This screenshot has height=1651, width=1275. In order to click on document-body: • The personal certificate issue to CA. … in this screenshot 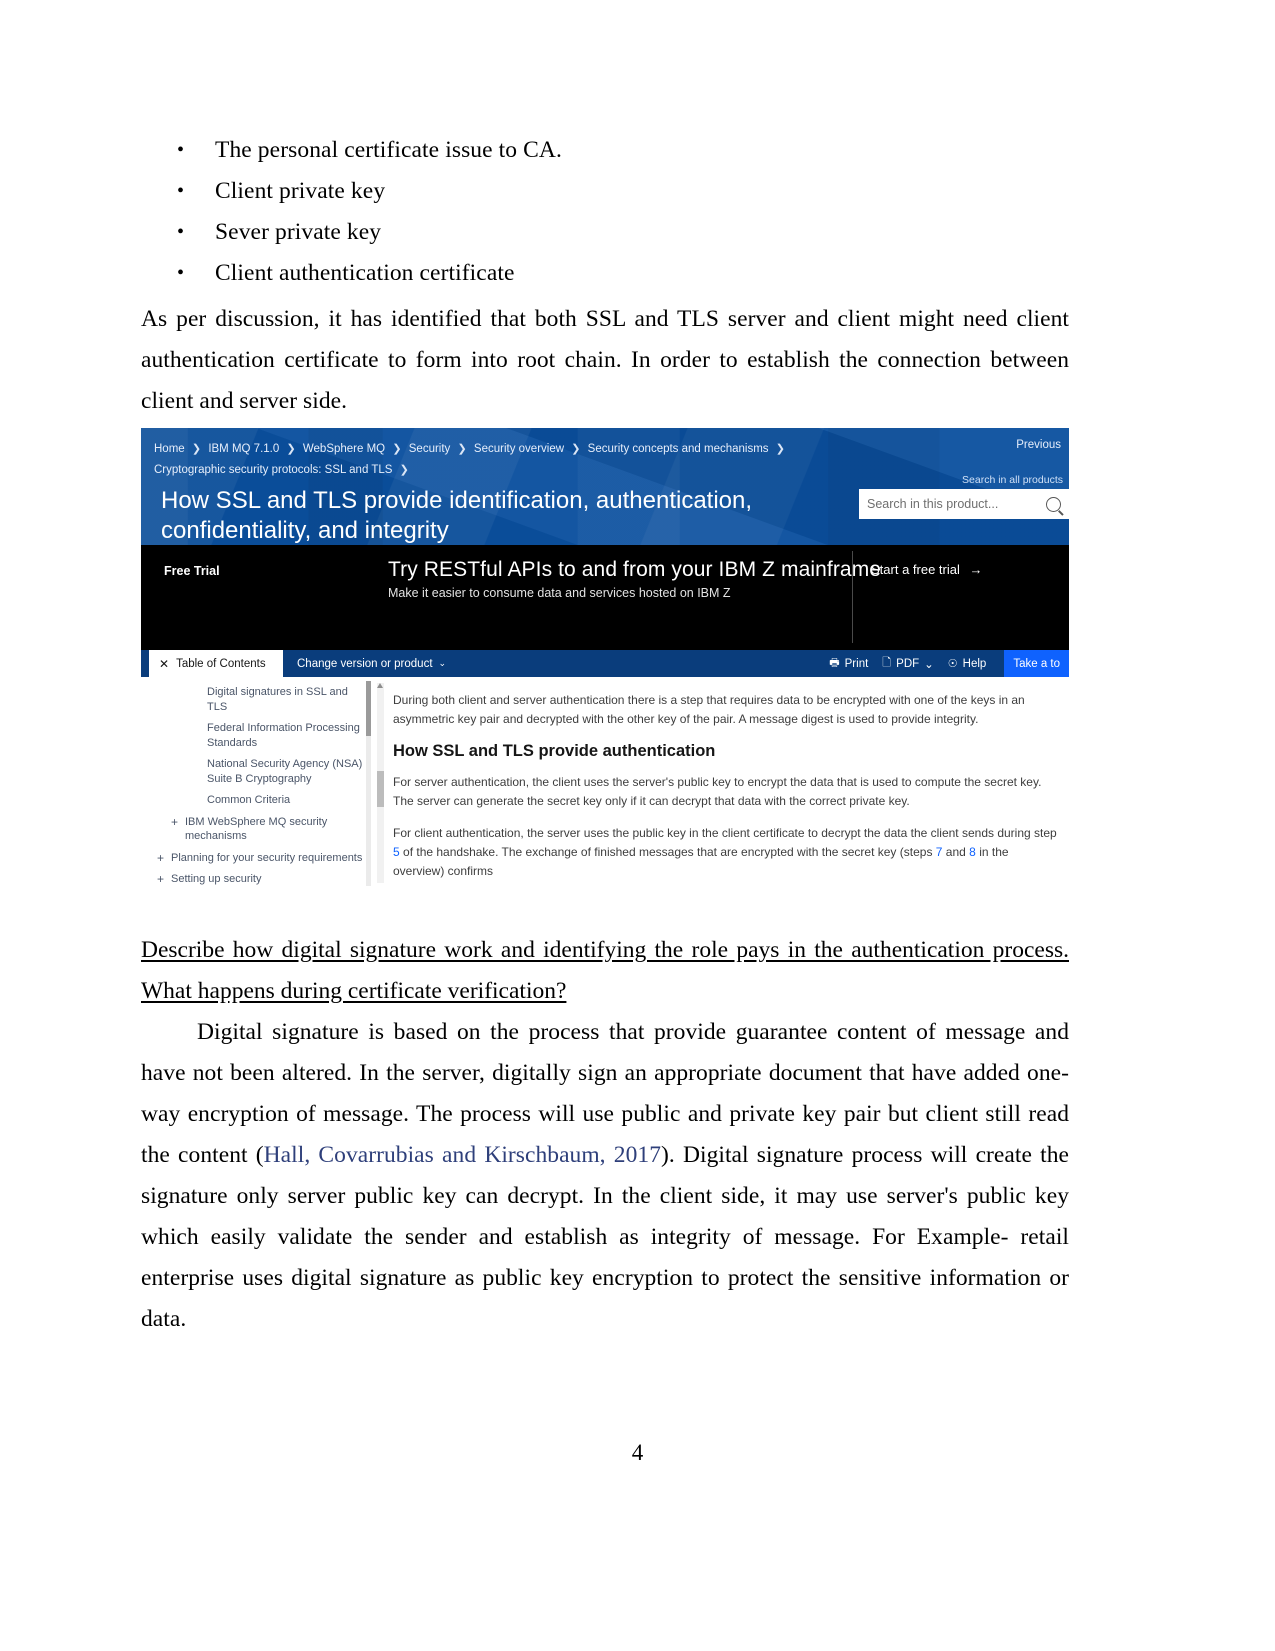, I will do `click(605, 276)`.